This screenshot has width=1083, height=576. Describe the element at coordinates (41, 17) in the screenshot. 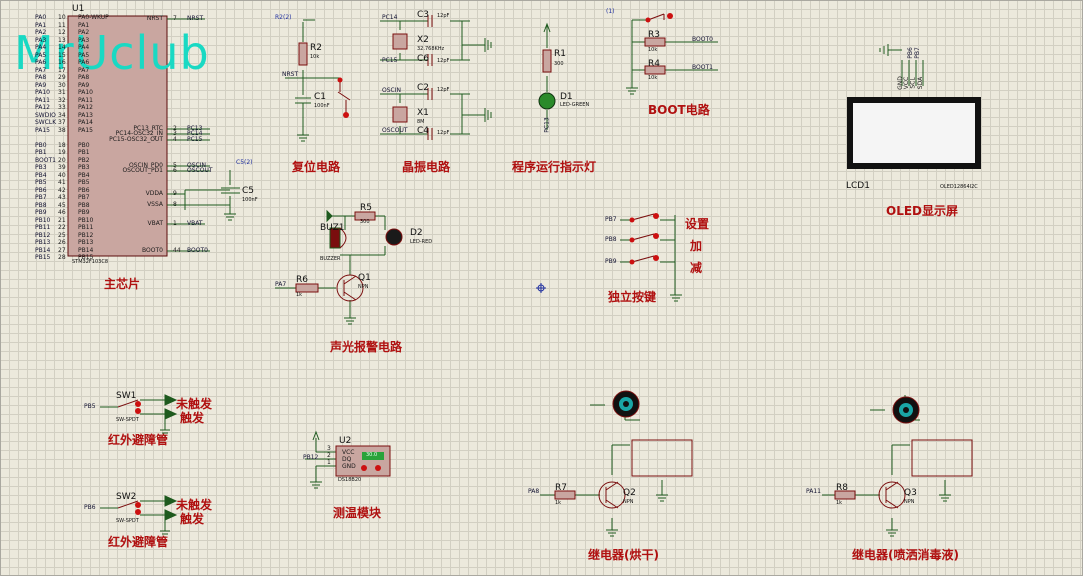

I see `mcu-left-net: PA0` at that location.